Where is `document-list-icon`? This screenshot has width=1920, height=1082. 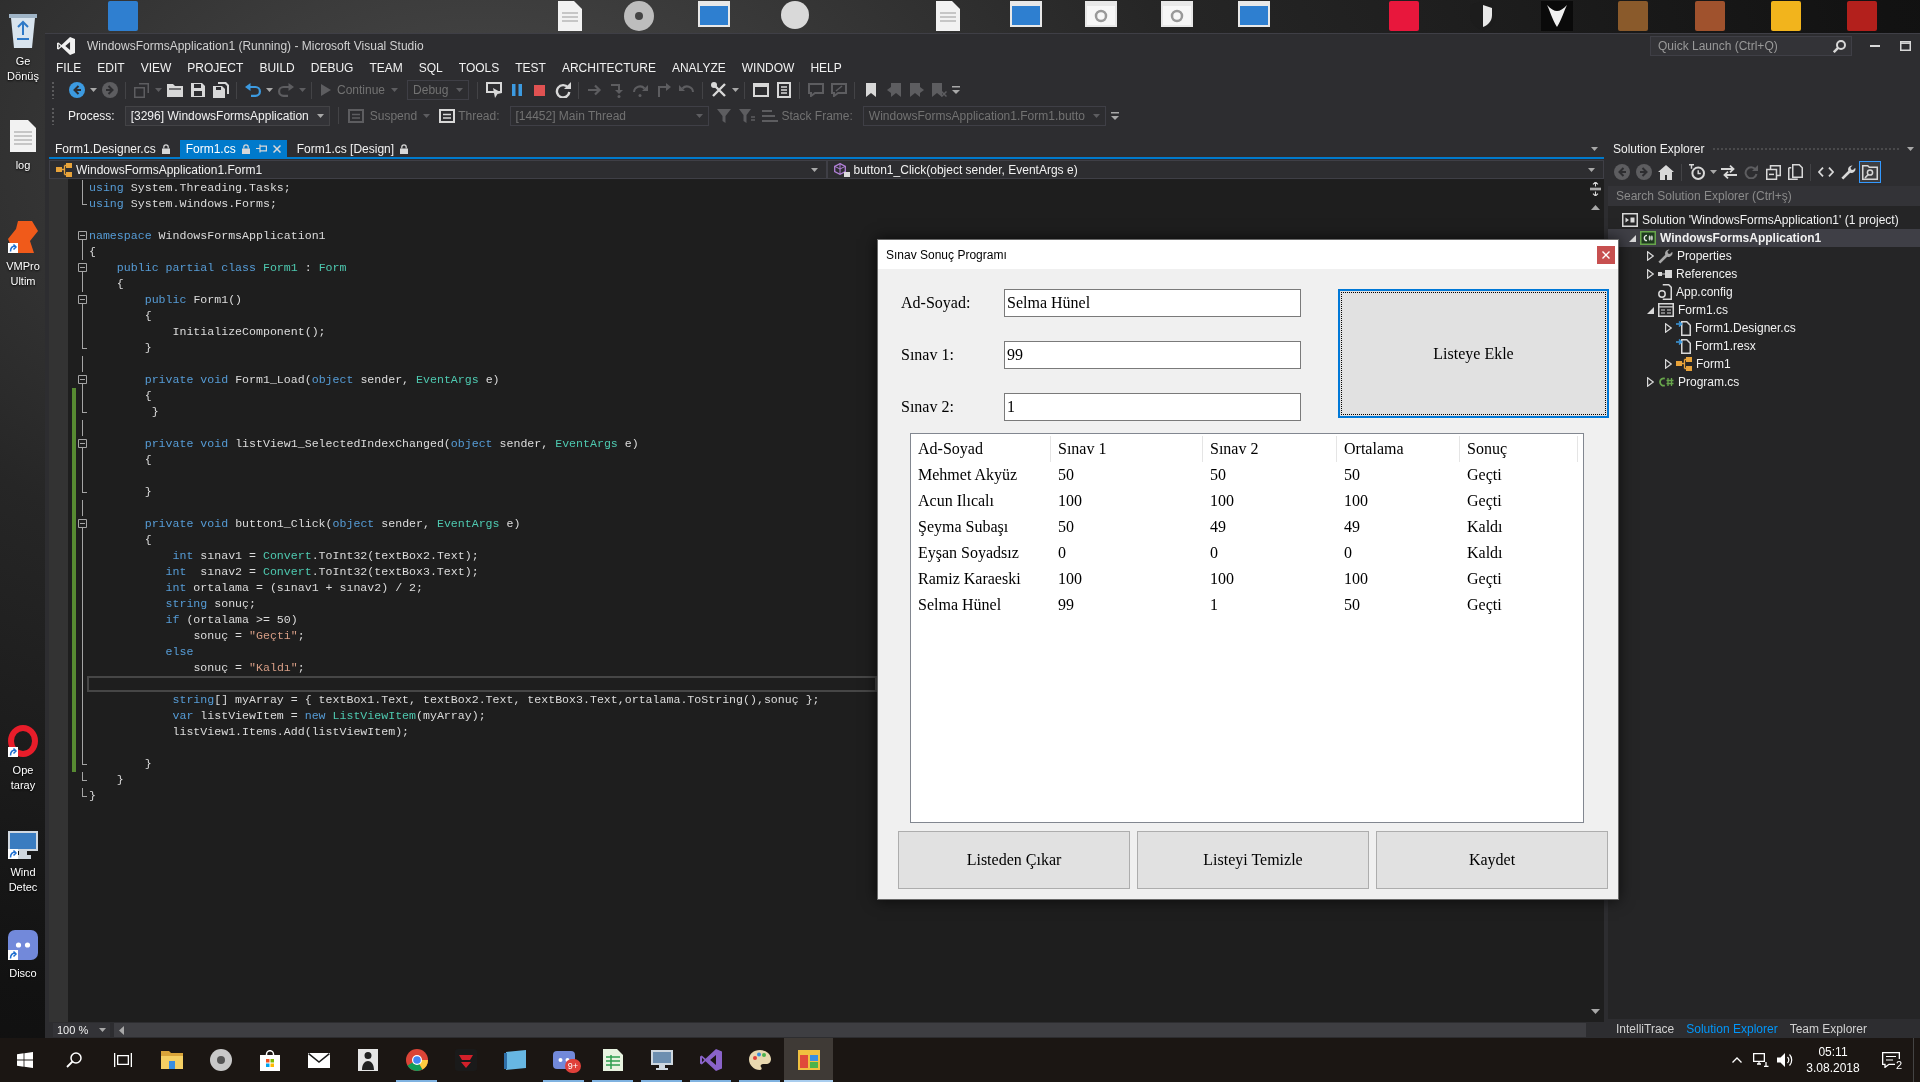
document-list-icon is located at coordinates (783, 90).